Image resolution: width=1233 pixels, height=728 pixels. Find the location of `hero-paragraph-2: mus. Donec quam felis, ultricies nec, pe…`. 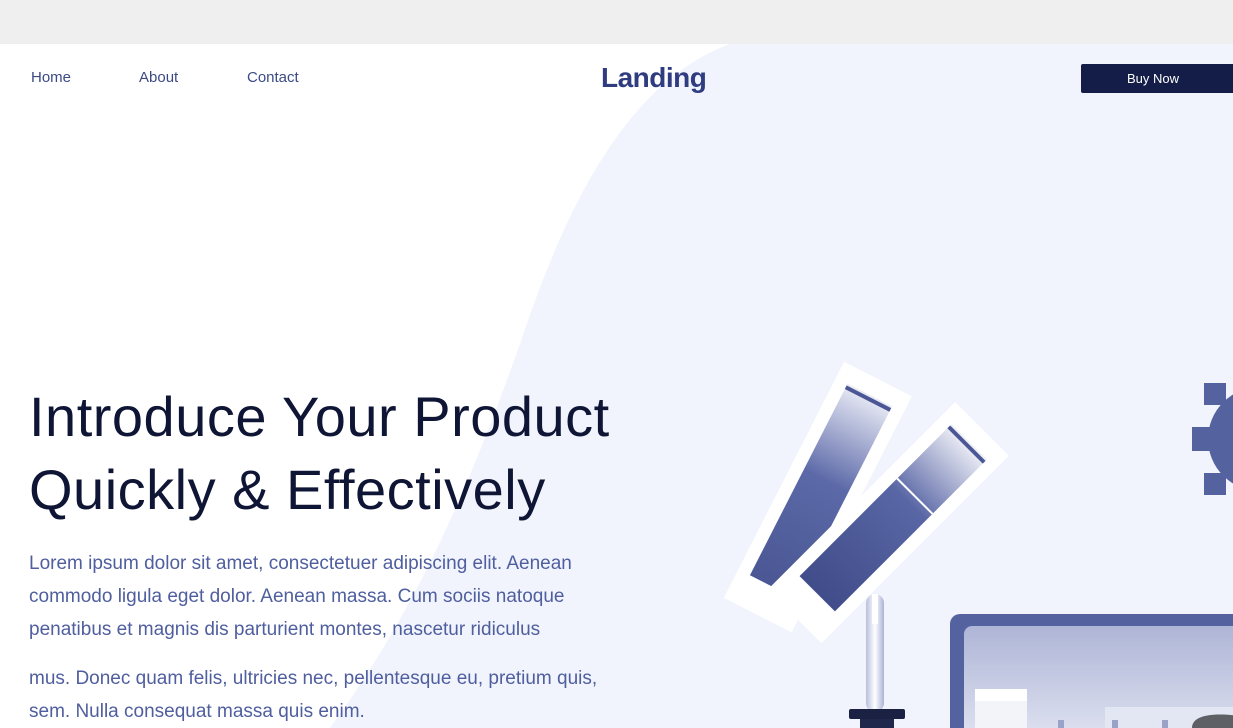

hero-paragraph-2: mus. Donec quam felis, ultricies nec, pe… is located at coordinates (313, 695).